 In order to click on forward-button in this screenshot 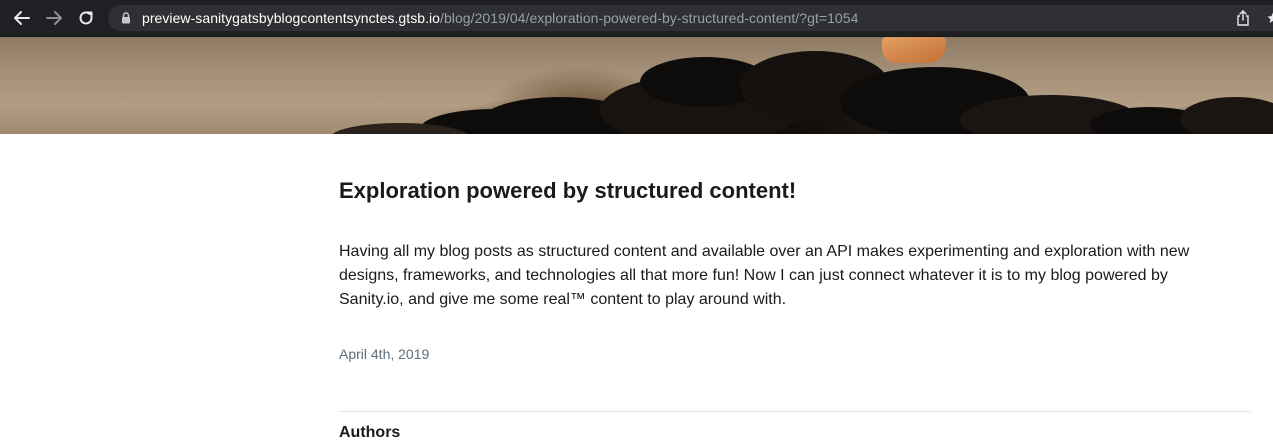, I will do `click(54, 18)`.